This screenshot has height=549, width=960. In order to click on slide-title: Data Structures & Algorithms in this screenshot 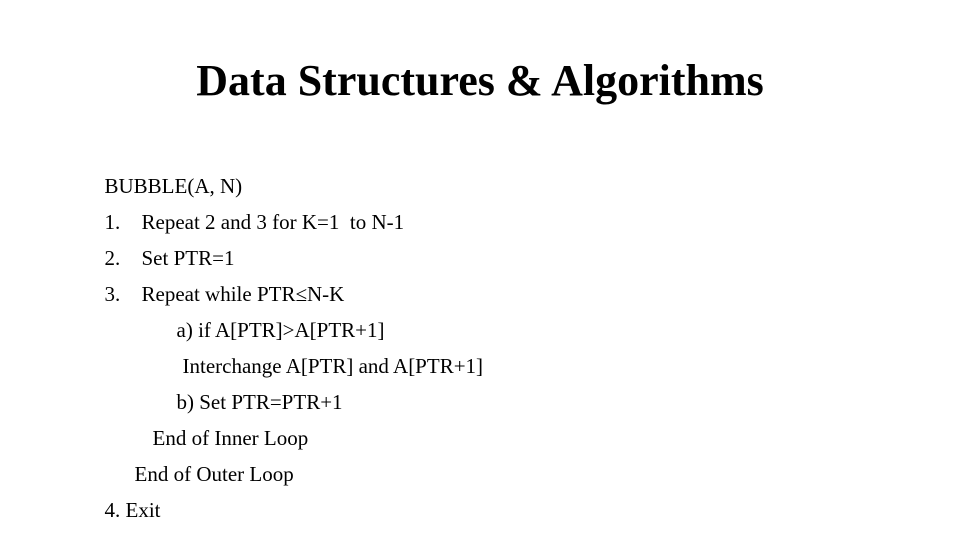, I will do `click(480, 80)`.